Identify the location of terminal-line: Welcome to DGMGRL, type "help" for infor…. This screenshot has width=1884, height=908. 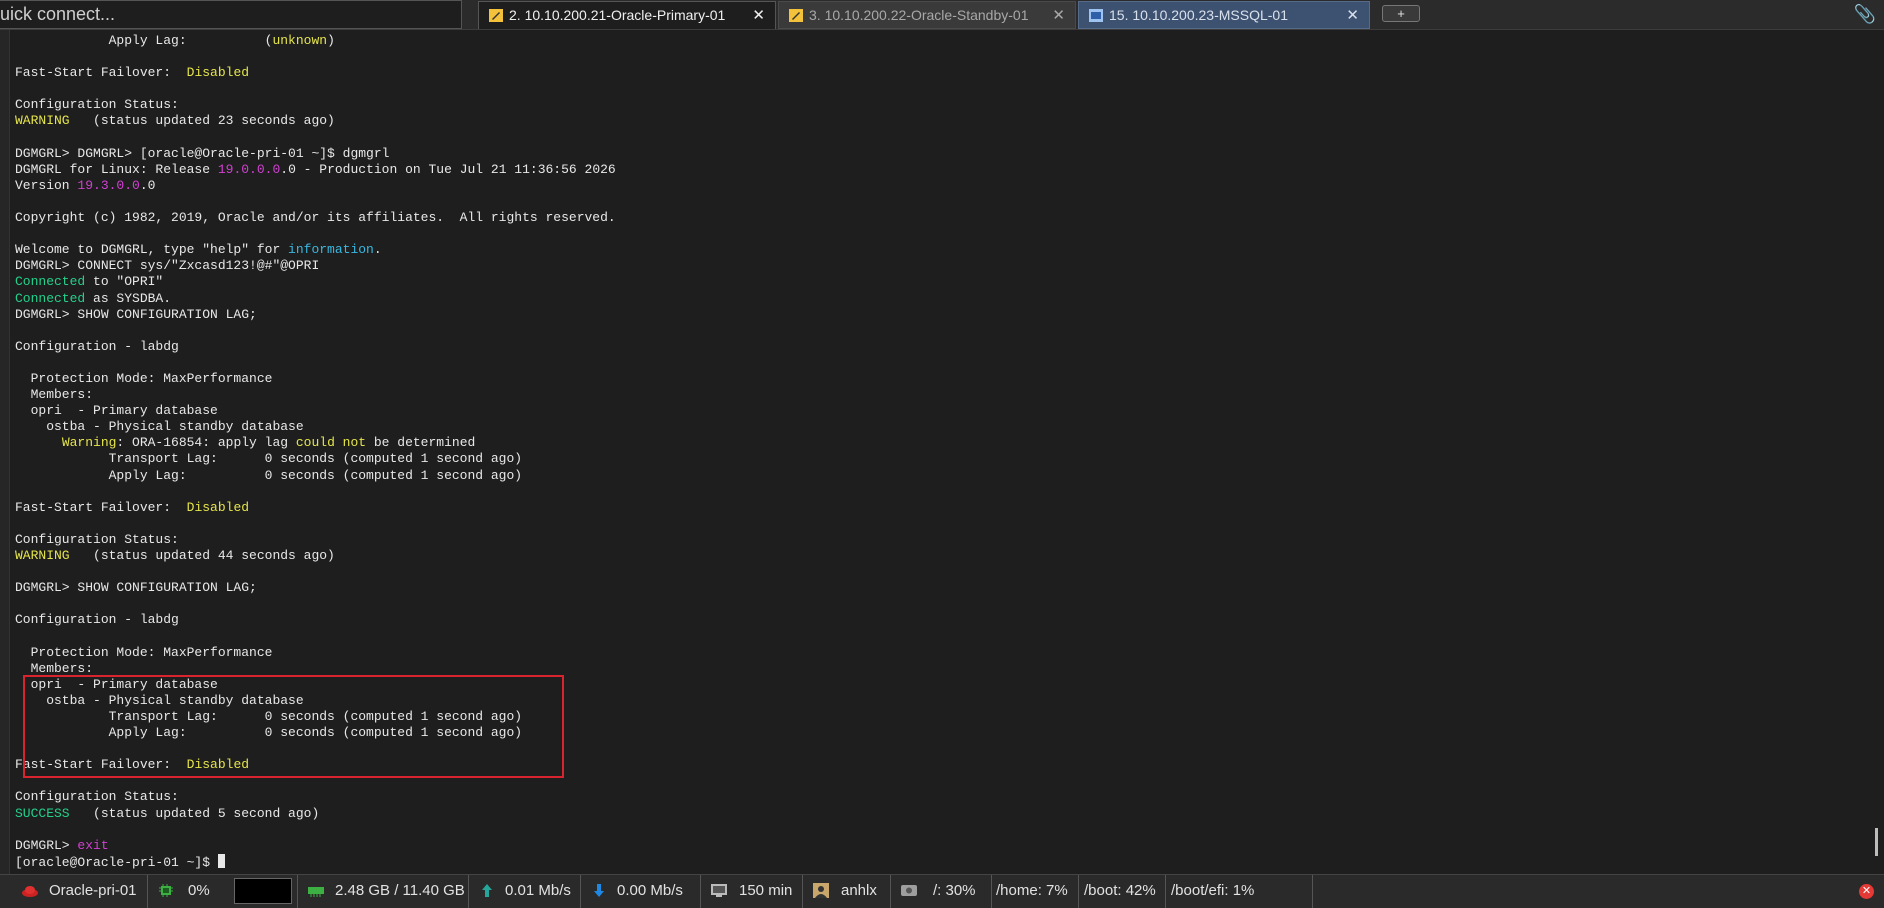
(315, 250).